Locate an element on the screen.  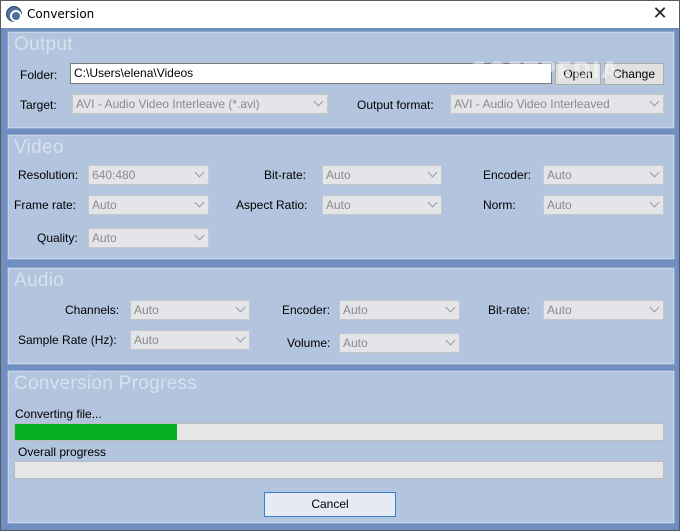
volume-select-value: Auto is located at coordinates (355, 343).